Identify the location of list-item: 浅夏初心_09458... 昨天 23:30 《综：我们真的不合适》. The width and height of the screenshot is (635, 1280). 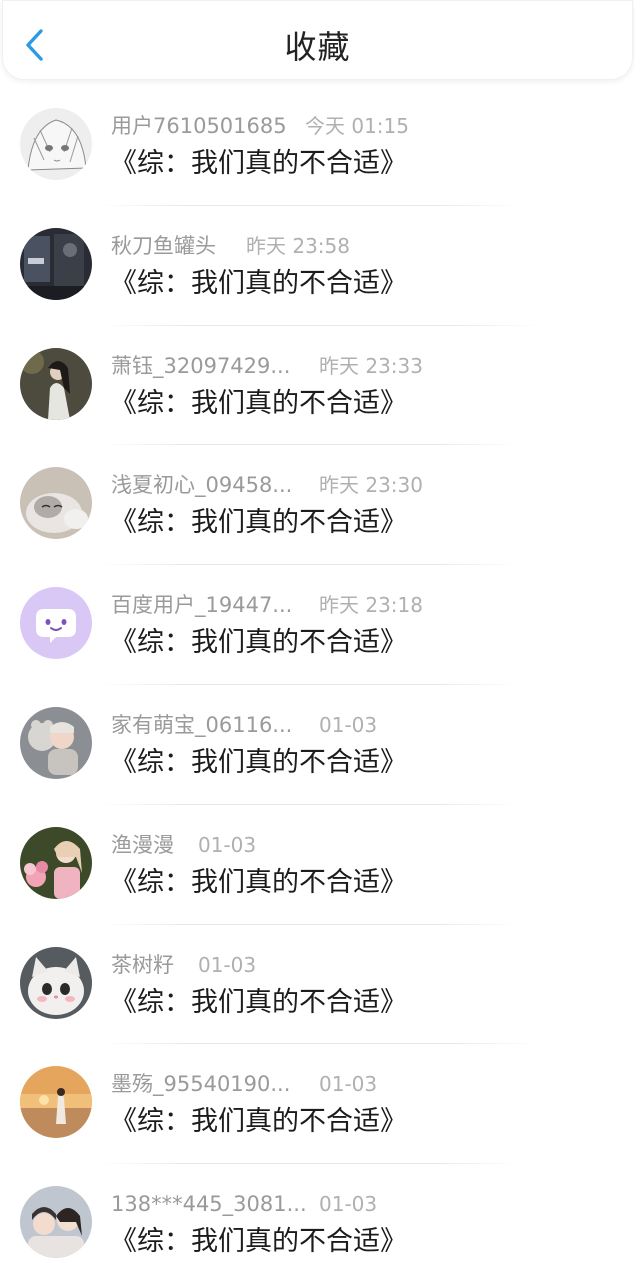
(317, 505).